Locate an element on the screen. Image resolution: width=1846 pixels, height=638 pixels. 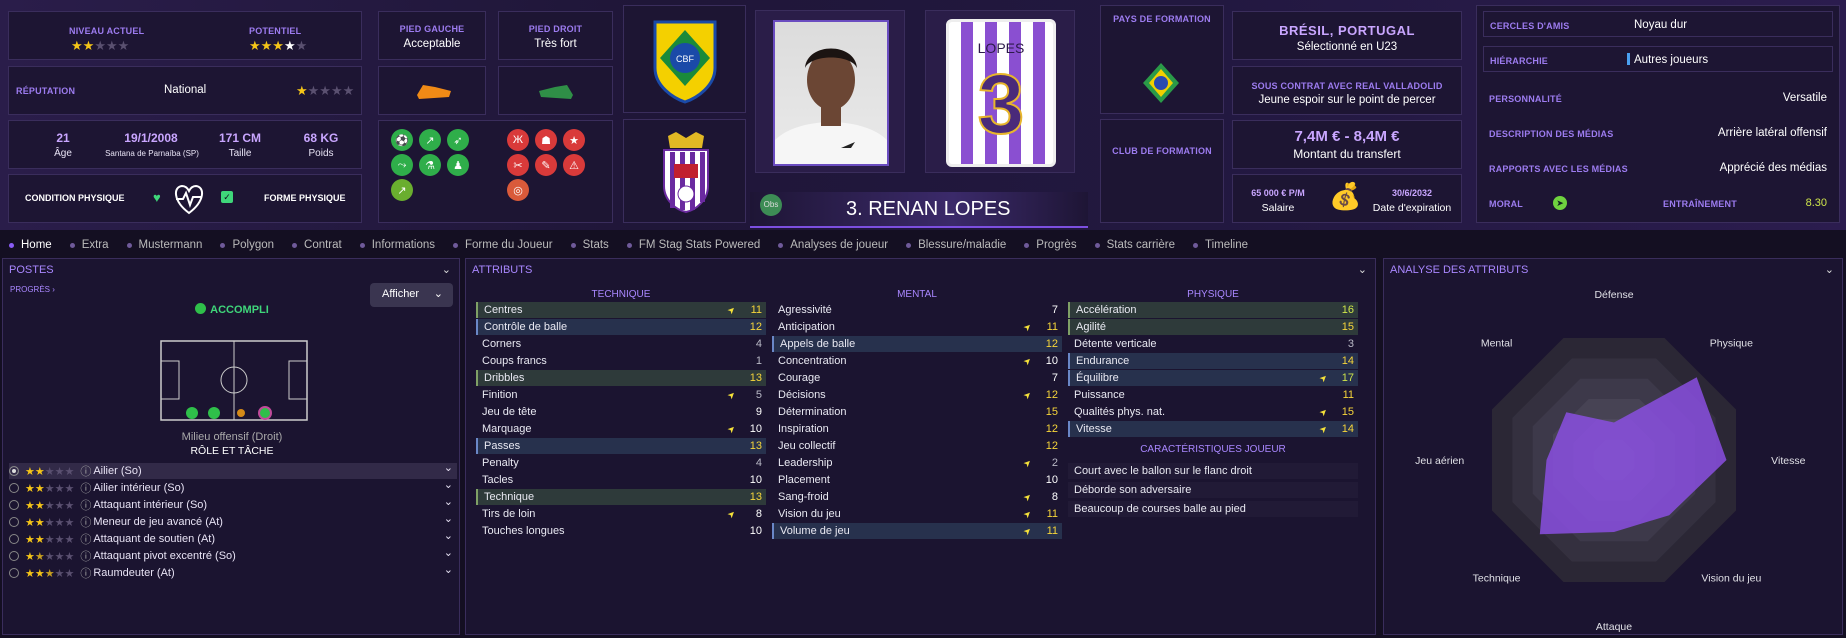
trait-icon: ◎ is located at coordinates (518, 190).